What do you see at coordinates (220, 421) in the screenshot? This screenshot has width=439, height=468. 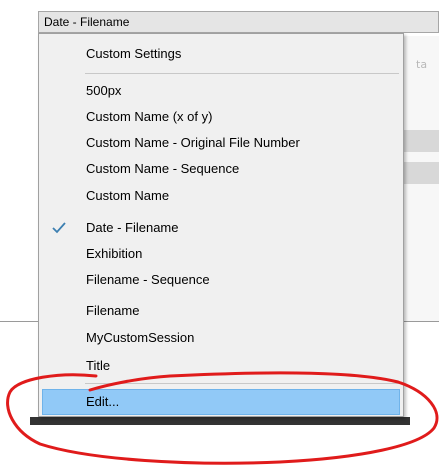 I see `background-dark-bar` at bounding box center [220, 421].